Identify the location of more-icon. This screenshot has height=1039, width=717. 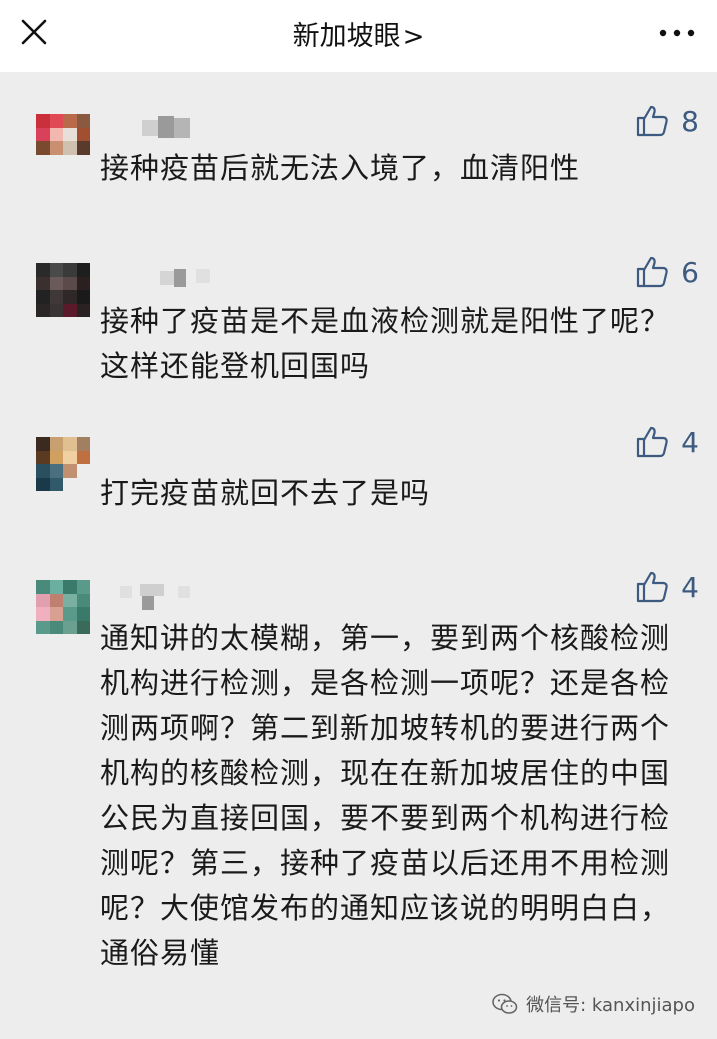
(677, 33).